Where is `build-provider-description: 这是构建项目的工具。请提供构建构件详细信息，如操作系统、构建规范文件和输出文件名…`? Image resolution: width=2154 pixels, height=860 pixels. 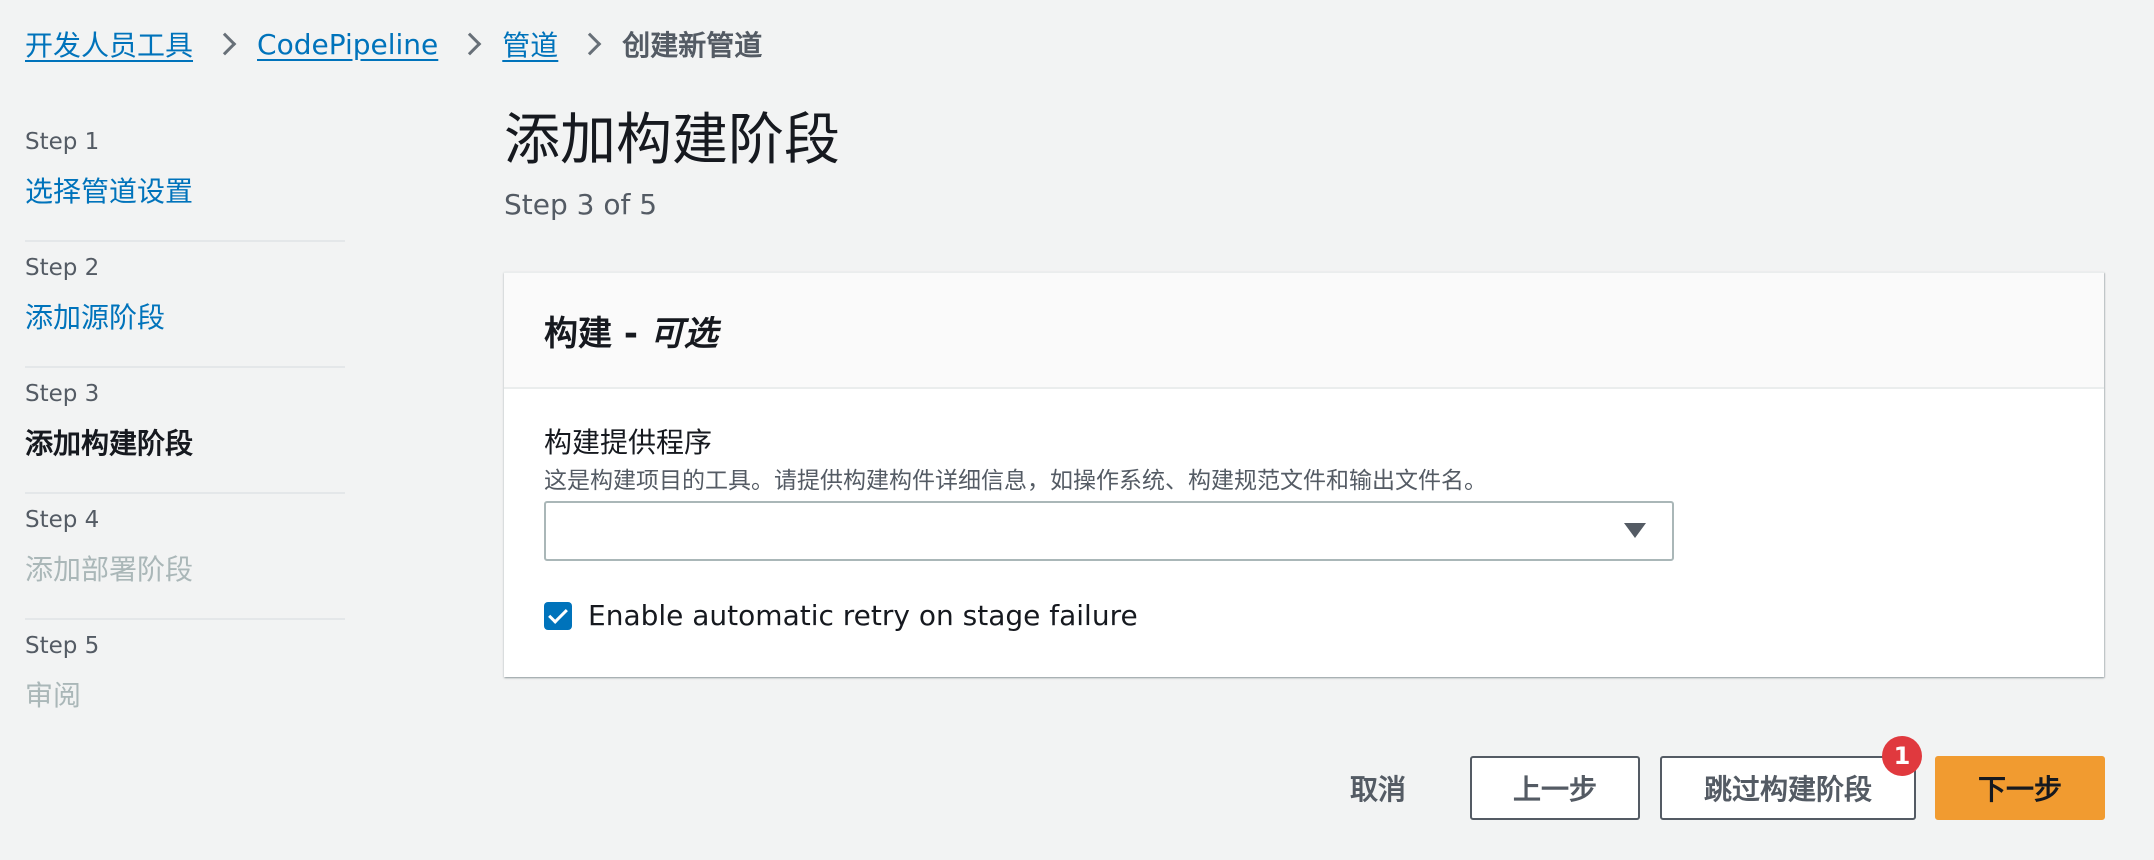
build-provider-description: 这是构建项目的工具。请提供构建构件详细信息，如操作系统、构建规范文件和输出文件名… is located at coordinates (1015, 481).